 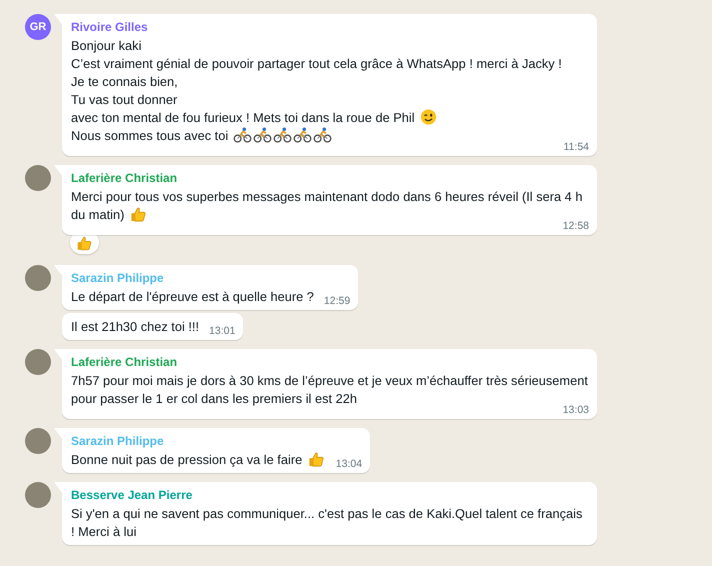 I want to click on message-text: Il est 21h30 chez toi !!!, so click(x=135, y=327).